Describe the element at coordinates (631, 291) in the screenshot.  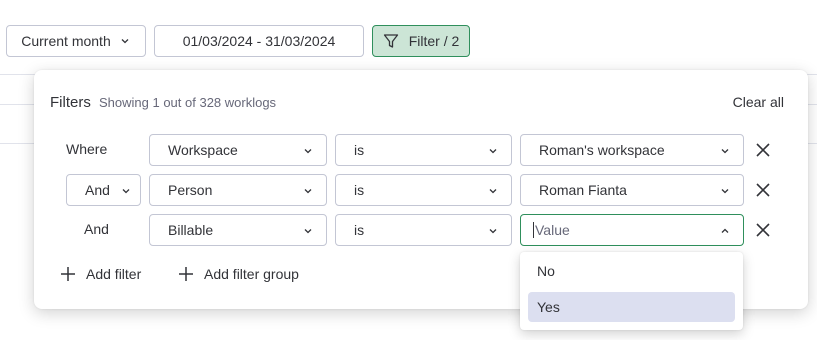
I see `value-dropdown-menu: No Yes` at that location.